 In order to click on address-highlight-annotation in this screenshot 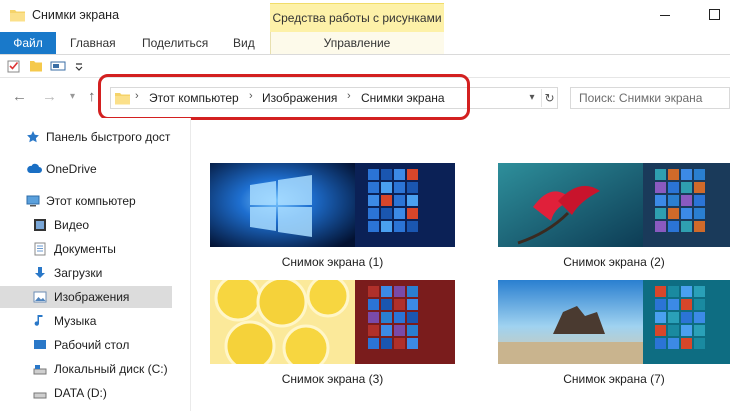, I will do `click(284, 97)`.